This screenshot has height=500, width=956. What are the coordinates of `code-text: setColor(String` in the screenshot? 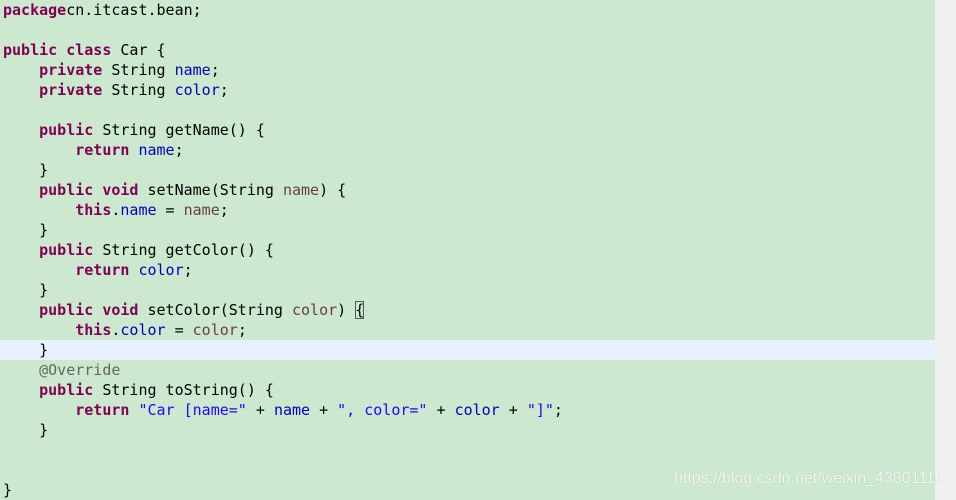 It's located at (215, 310).